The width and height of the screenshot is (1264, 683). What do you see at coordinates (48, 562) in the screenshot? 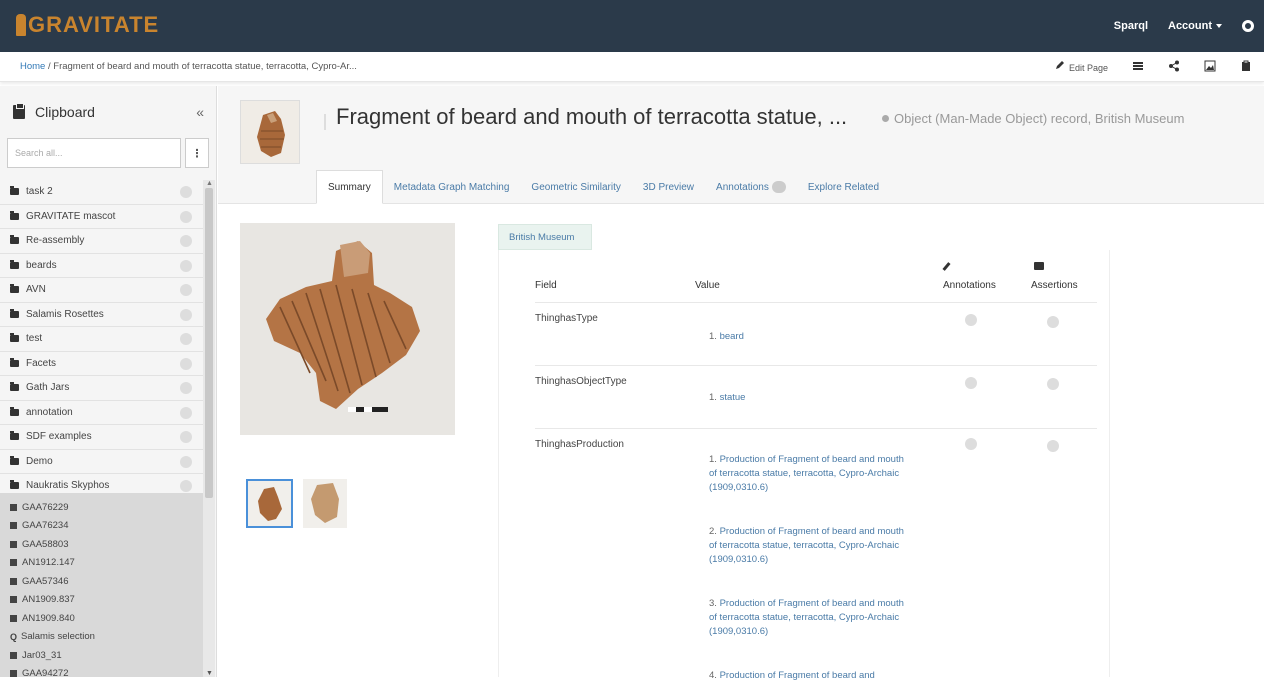
I see `list-item-label: AN1912.147` at bounding box center [48, 562].